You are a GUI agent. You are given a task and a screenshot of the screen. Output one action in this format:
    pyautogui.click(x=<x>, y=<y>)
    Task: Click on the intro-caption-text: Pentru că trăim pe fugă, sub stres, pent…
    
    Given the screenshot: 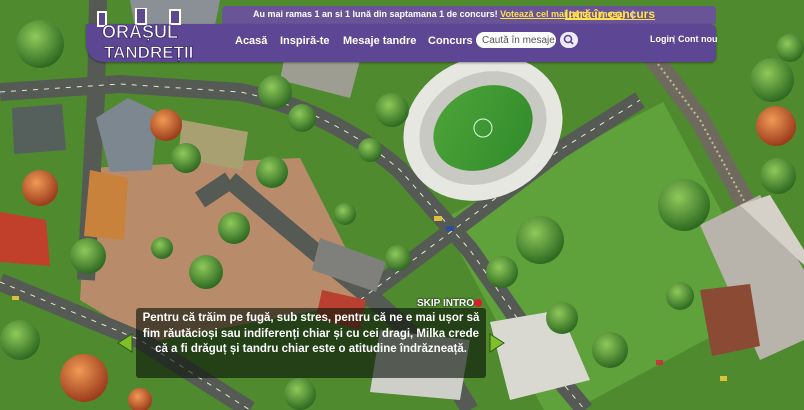 What is the action you would take?
    pyautogui.click(x=311, y=333)
    